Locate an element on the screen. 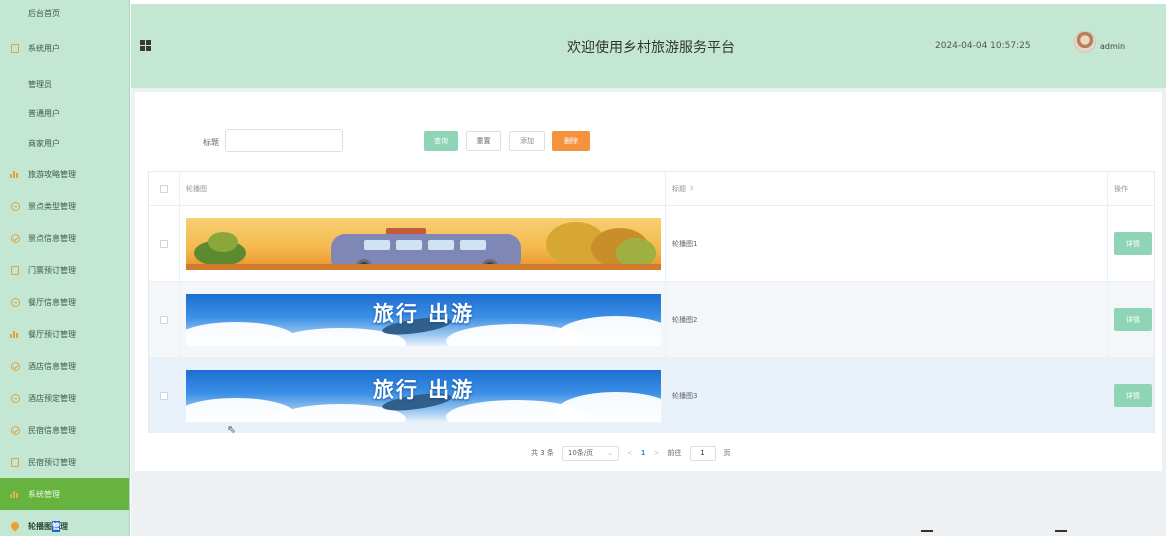  sidebar-item-label: 商家用户 is located at coordinates (44, 143).